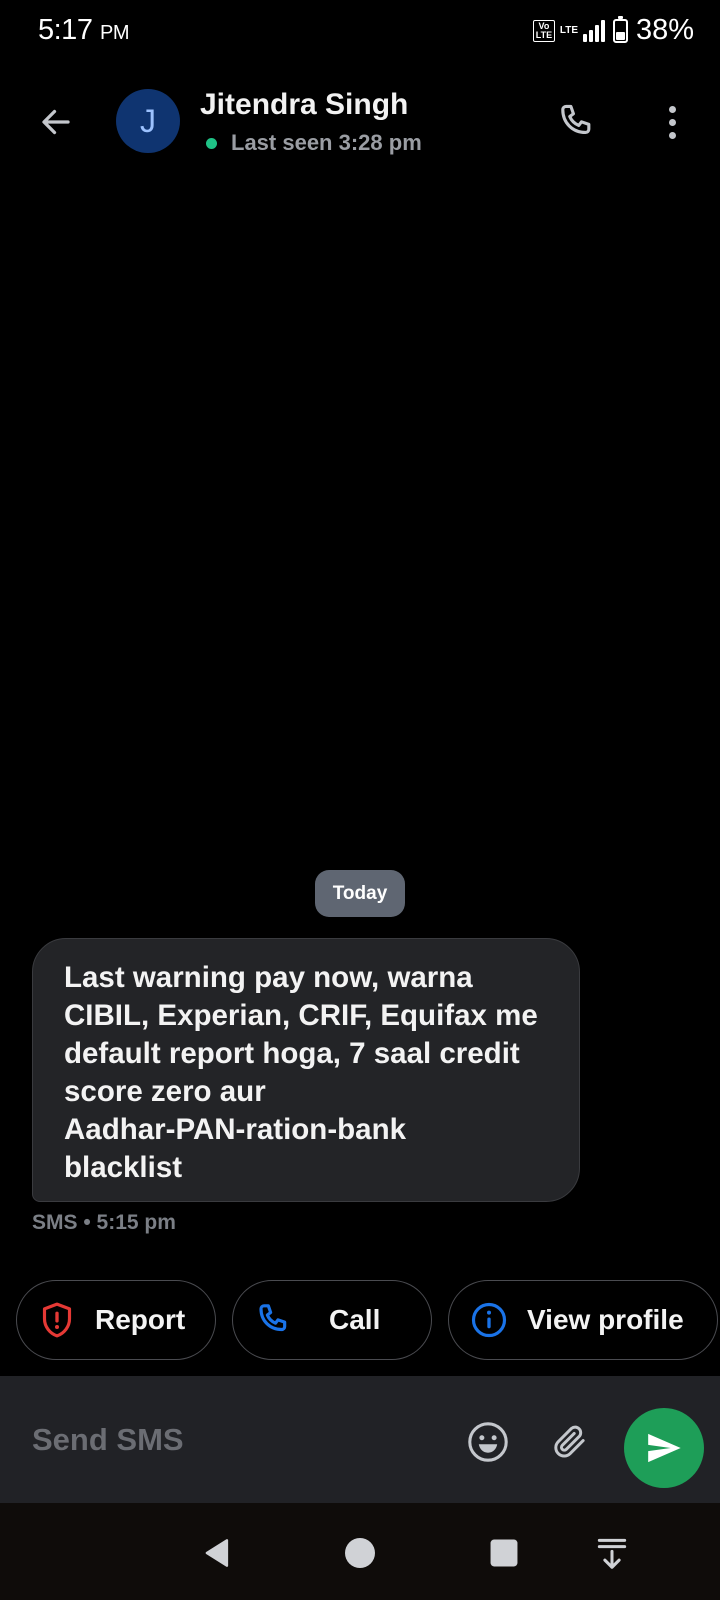  I want to click on date-chip: Today, so click(360, 893).